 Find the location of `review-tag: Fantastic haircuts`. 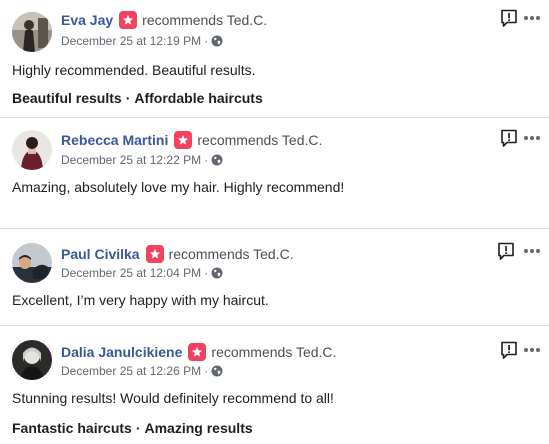

review-tag: Fantastic haircuts is located at coordinates (72, 428).